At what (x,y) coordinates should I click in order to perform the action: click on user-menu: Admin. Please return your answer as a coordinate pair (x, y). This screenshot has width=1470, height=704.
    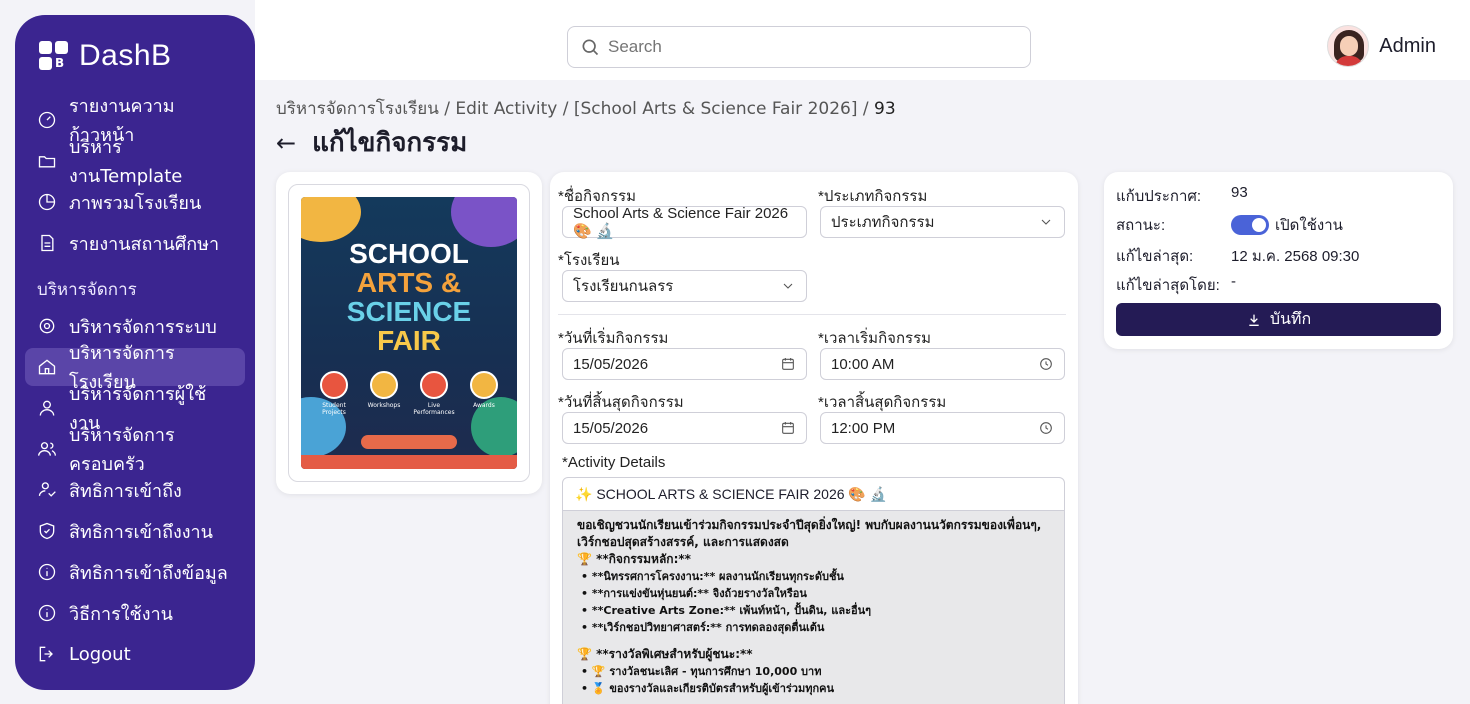
    Looking at the image, I should click on (1381, 46).